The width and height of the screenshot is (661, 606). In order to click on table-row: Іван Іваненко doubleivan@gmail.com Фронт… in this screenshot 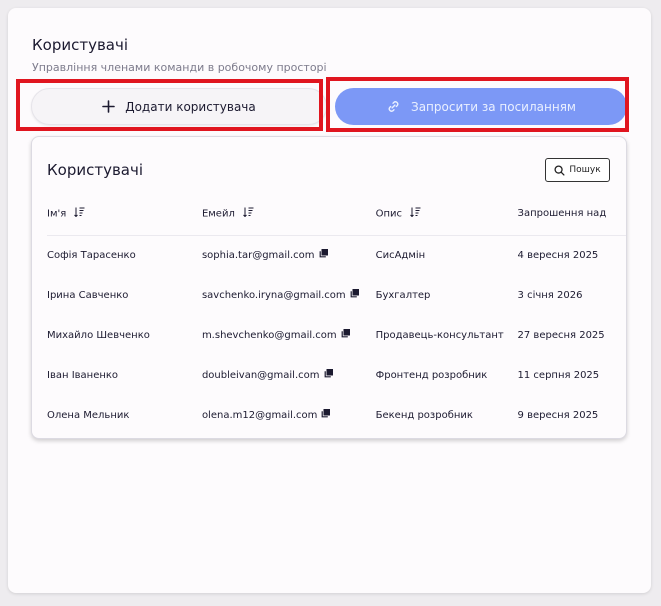, I will do `click(336, 375)`.